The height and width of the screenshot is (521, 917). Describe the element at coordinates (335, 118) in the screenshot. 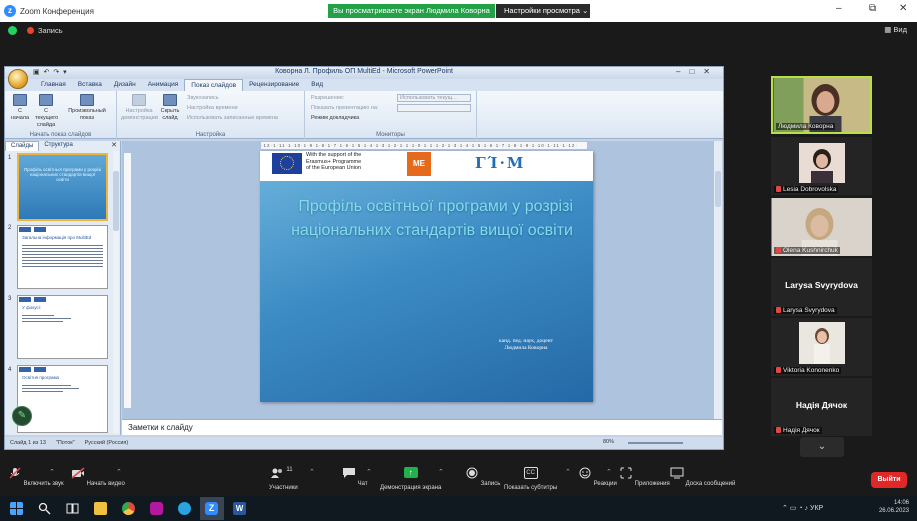

I see `presenter-view-checkbox: Режим докладчика` at that location.